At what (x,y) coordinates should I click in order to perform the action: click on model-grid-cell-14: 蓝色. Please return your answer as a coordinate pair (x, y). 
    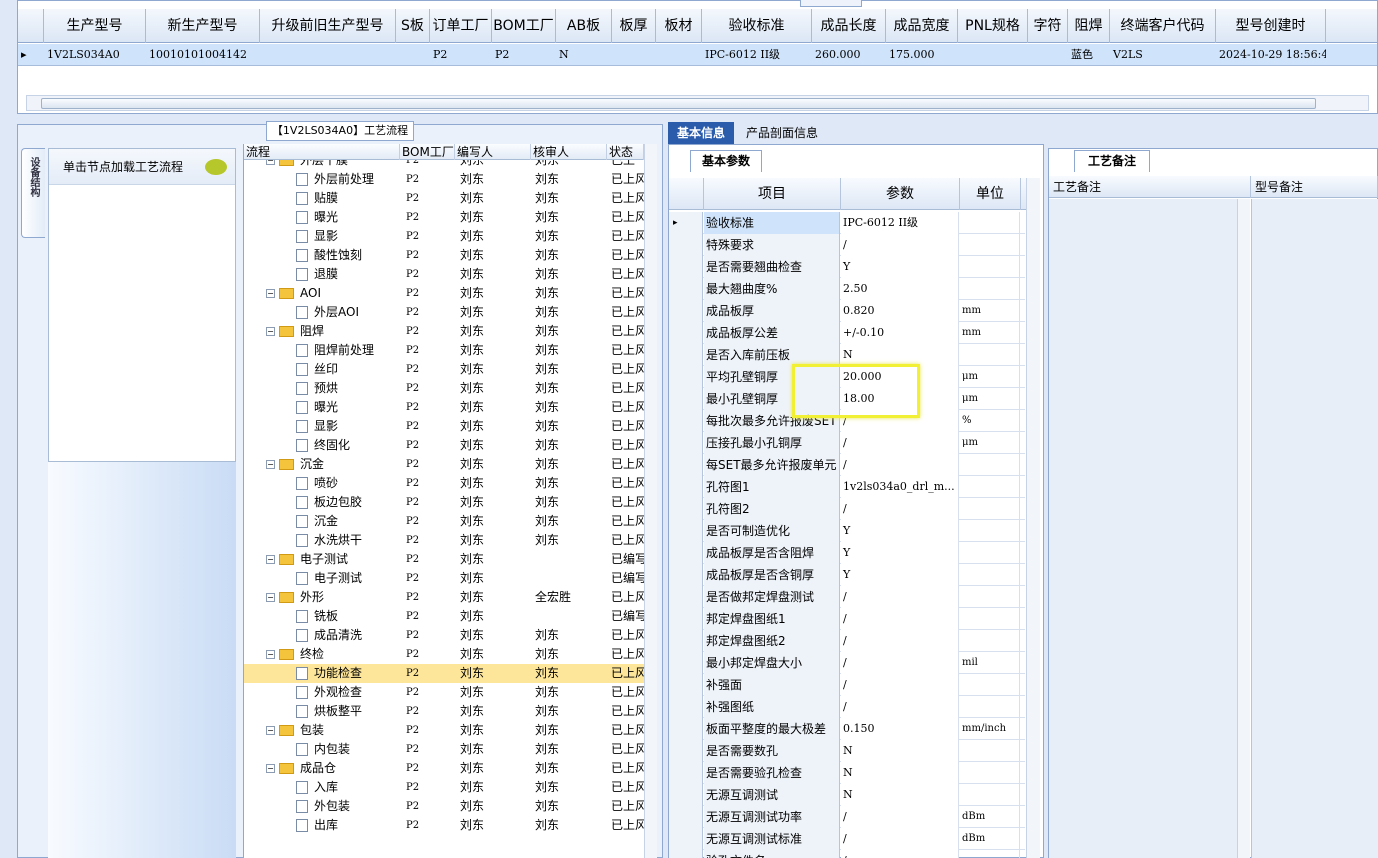
    Looking at the image, I should click on (1089, 55).